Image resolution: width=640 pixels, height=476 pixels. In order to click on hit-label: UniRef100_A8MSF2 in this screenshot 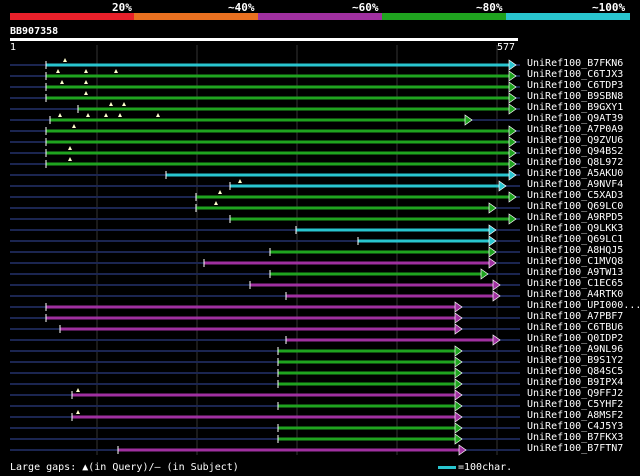, I will do `click(575, 416)`.